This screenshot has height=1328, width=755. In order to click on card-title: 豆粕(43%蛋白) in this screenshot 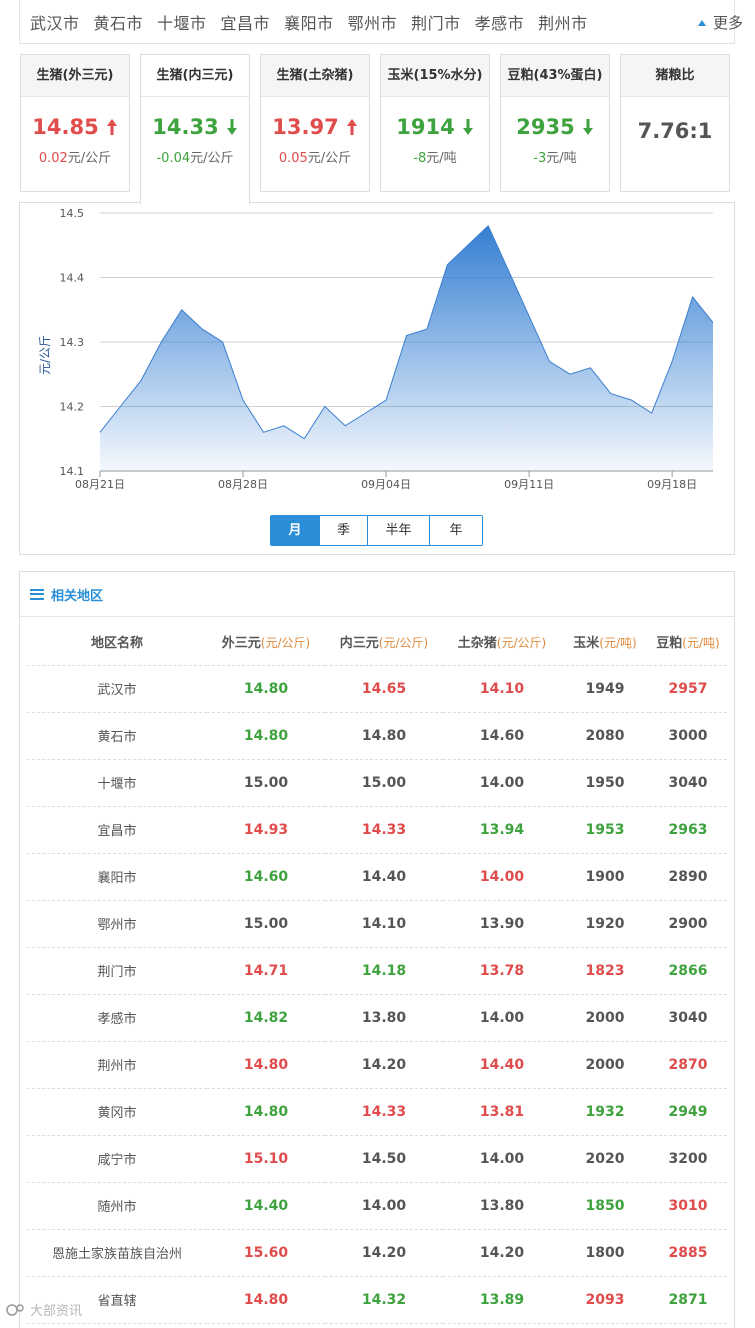, I will do `click(555, 76)`.